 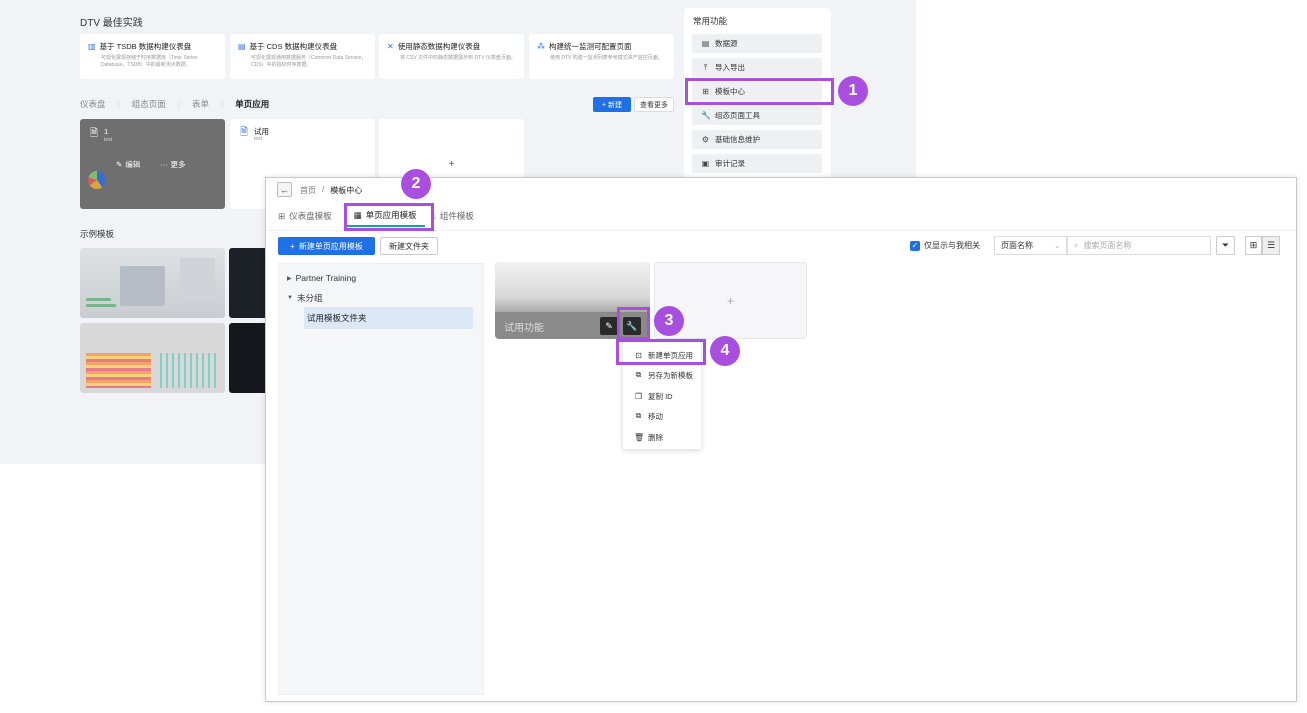 I want to click on menu-item-save-as-template: ⧉ 另存为新模板, so click(x=662, y=375).